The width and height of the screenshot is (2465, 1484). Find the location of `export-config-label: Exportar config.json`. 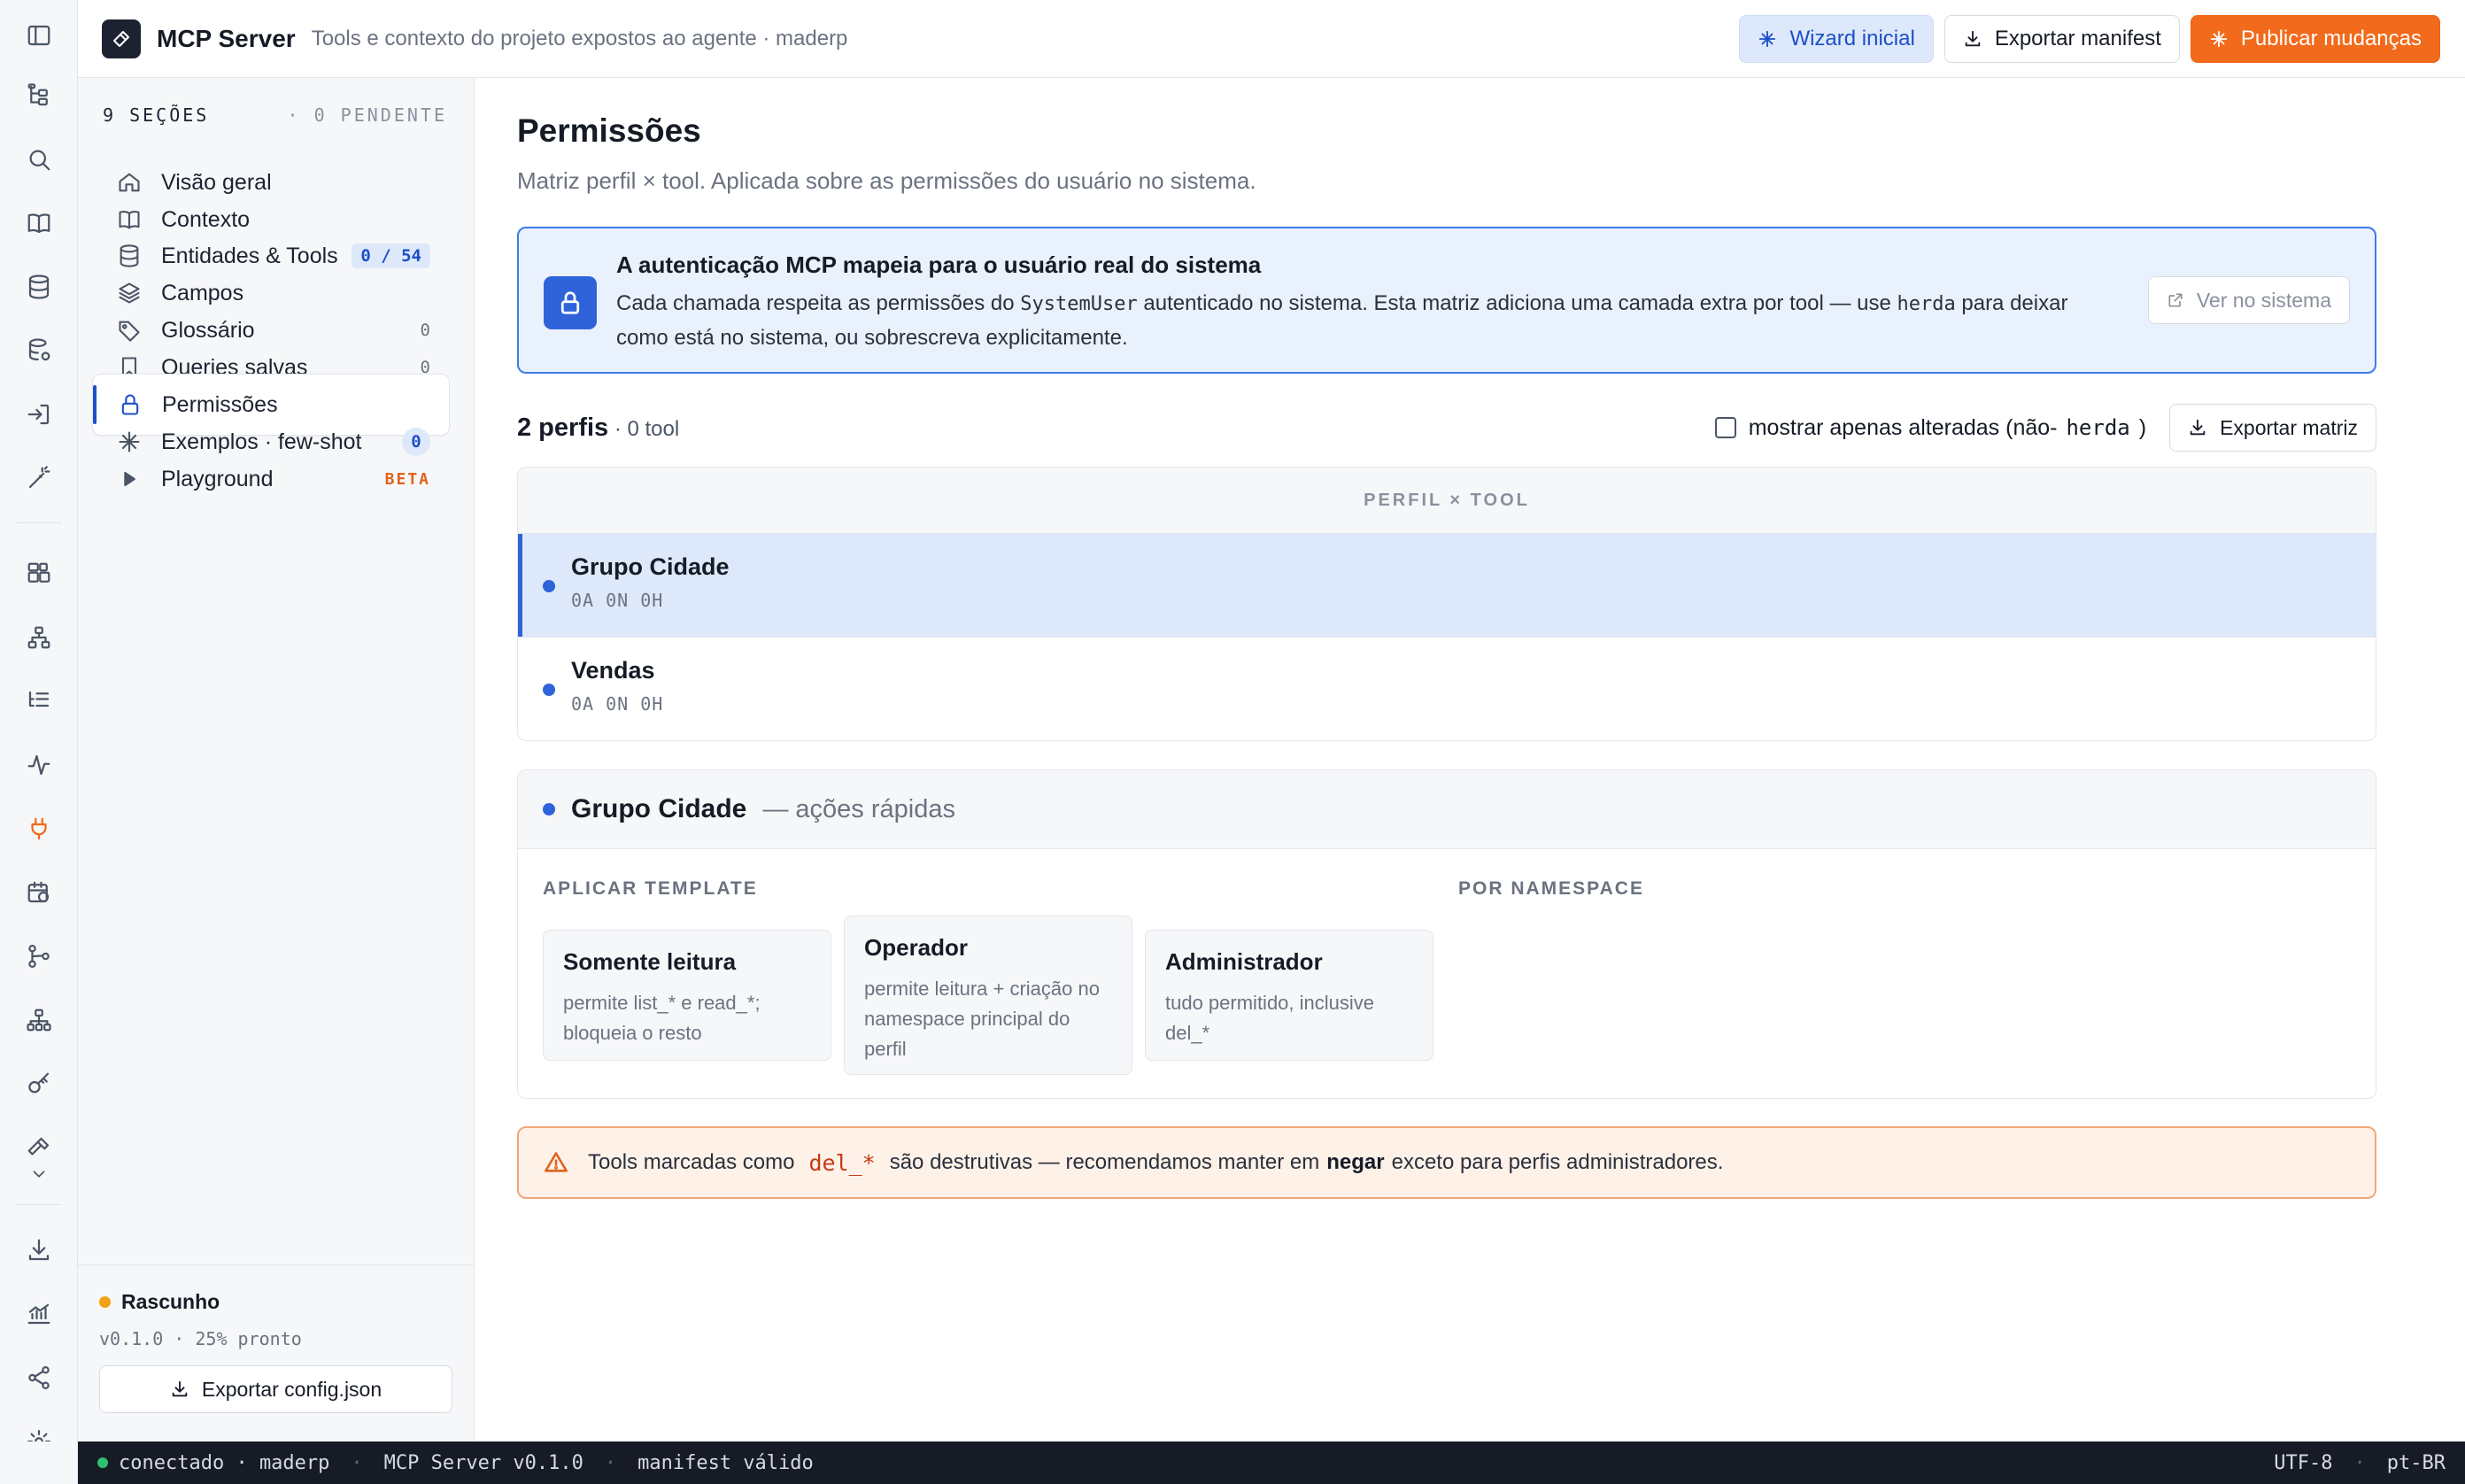

export-config-label: Exportar config.json is located at coordinates (291, 1389).